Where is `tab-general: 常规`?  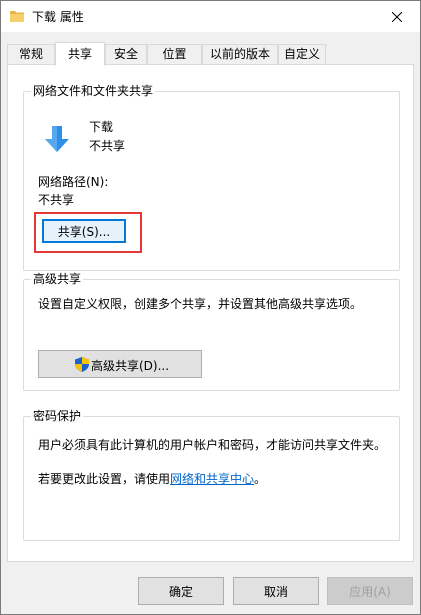 tab-general: 常规 is located at coordinates (31, 54).